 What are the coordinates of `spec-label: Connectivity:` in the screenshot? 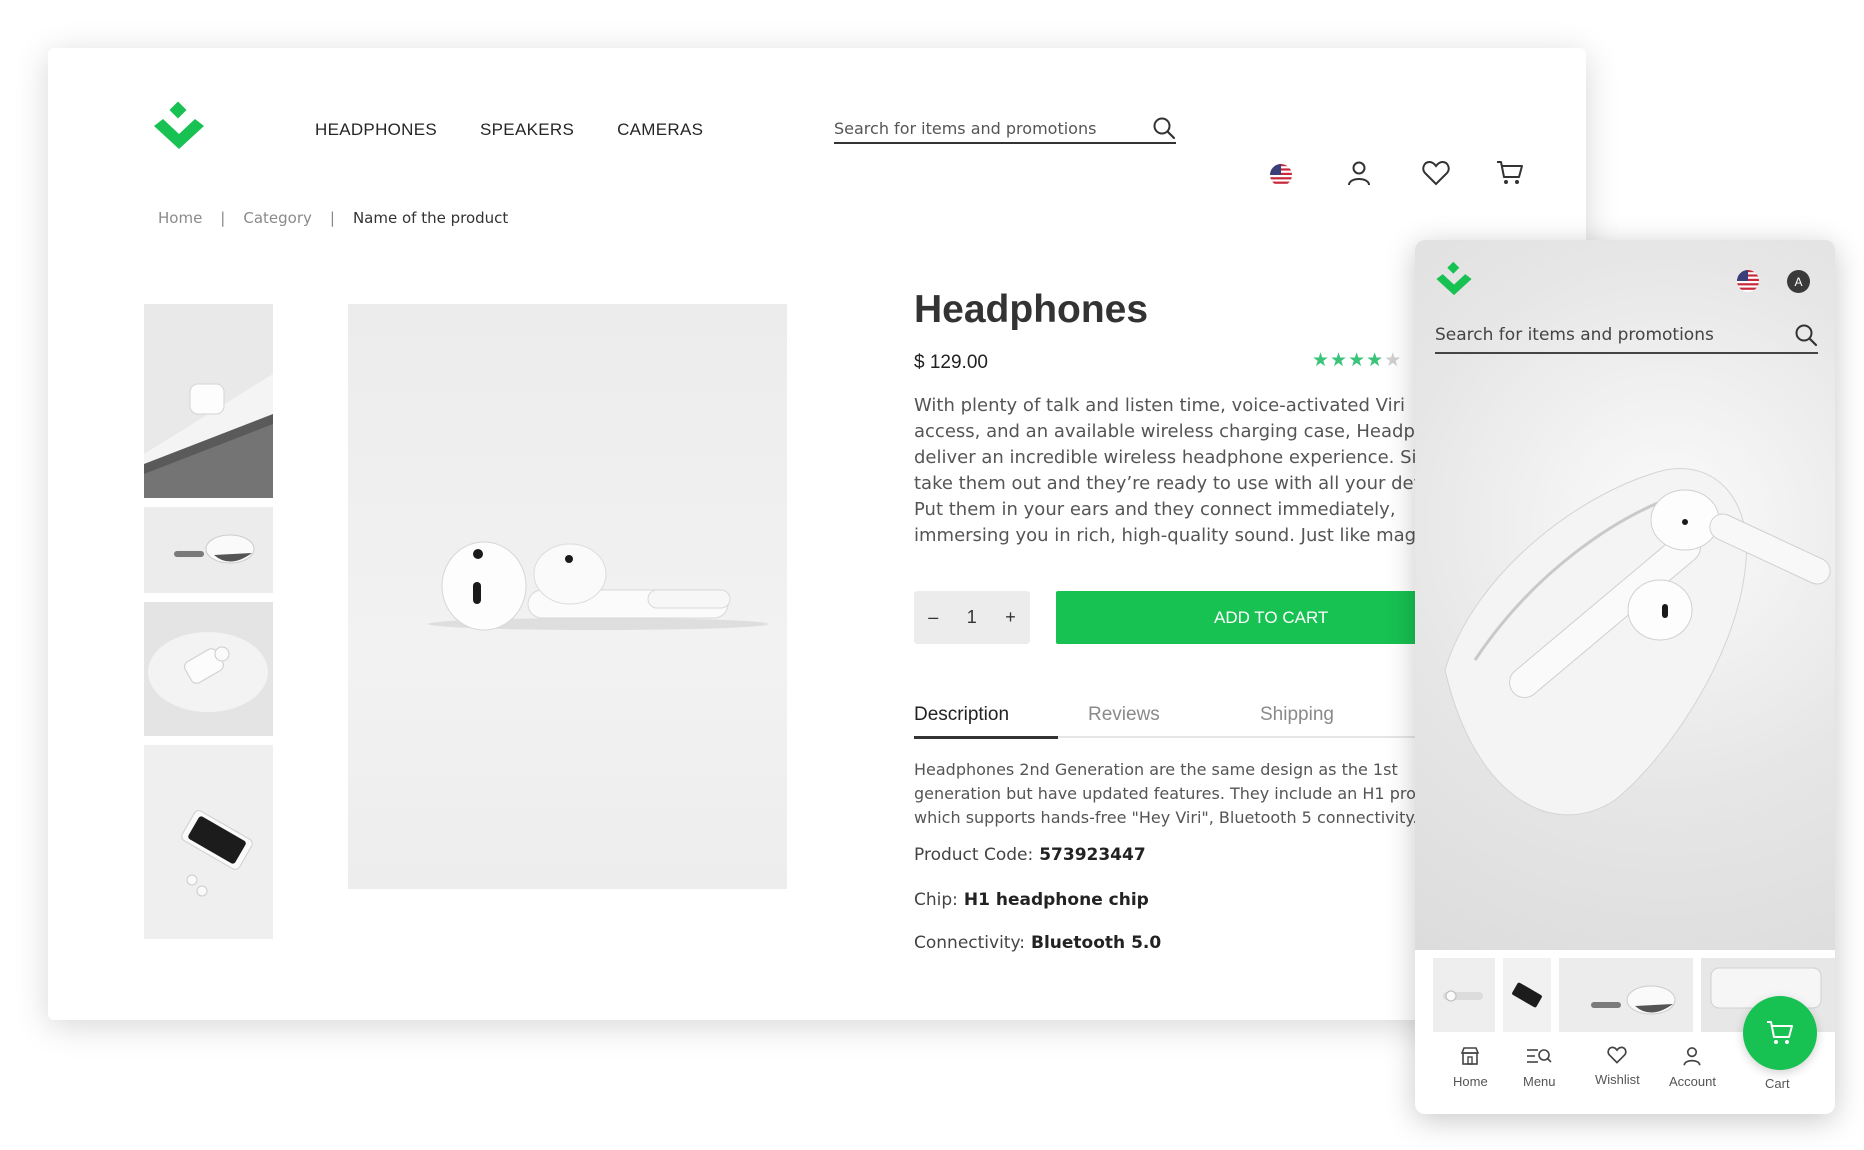 It's located at (970, 943).